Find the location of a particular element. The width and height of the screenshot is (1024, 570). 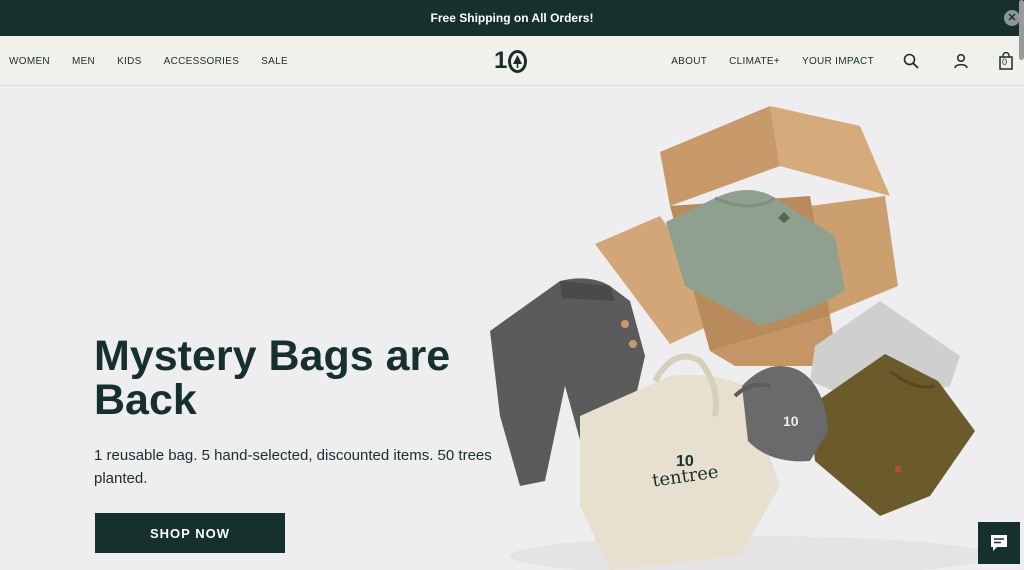

nav-right: ABOUT CLIMATE+ YOUR IMPACT is located at coordinates (761, 61).